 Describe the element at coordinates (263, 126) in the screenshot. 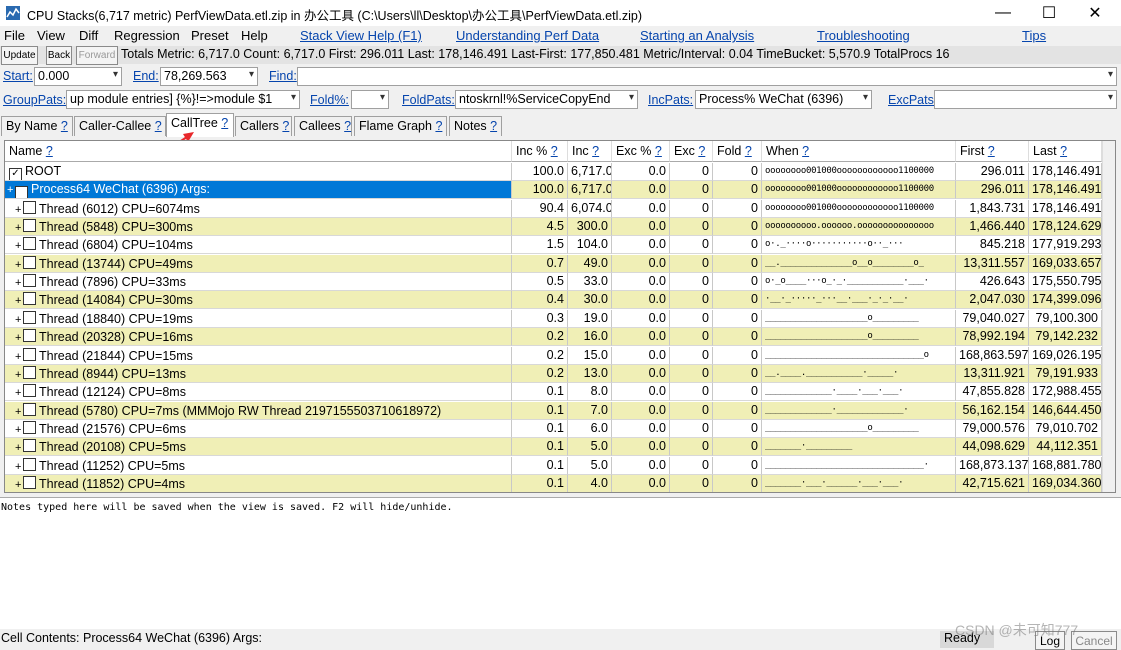

I see `tab-callers: Callers ?` at that location.